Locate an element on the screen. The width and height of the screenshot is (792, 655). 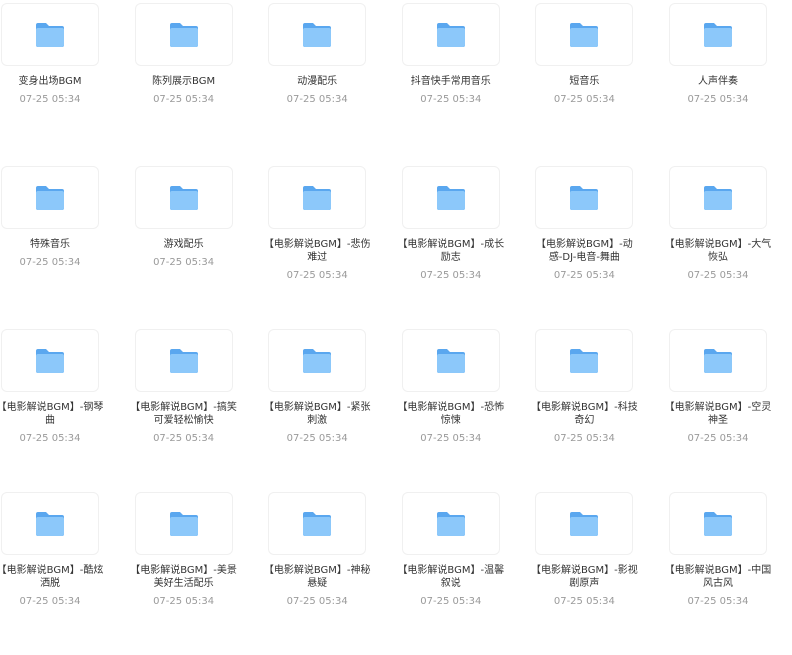
folder-item: 【电影解说BGM】-钢琴曲 07-25 05:34 is located at coordinates (51, 410).